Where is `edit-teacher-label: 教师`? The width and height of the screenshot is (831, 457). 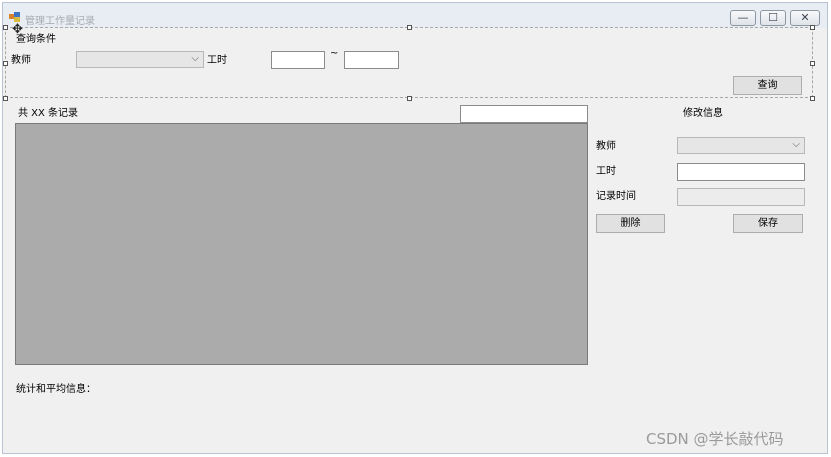 edit-teacher-label: 教师 is located at coordinates (606, 146).